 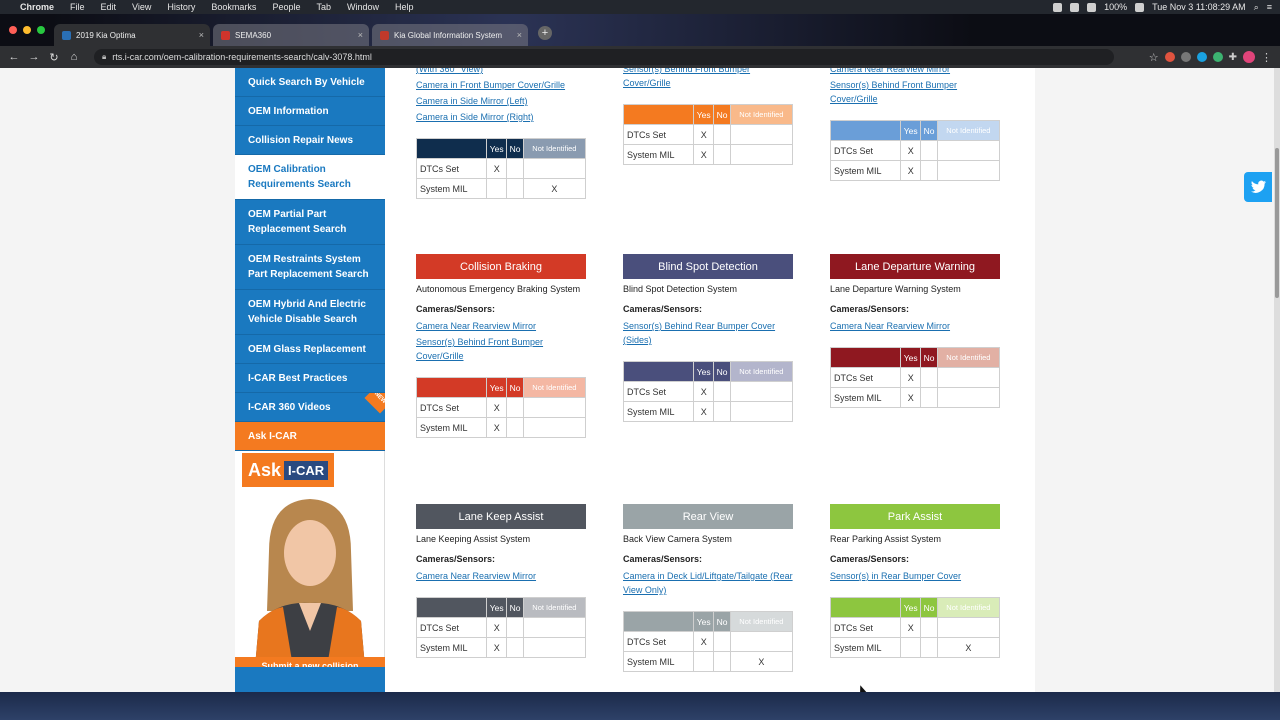 I want to click on wifi-icon, so click(x=1075, y=7).